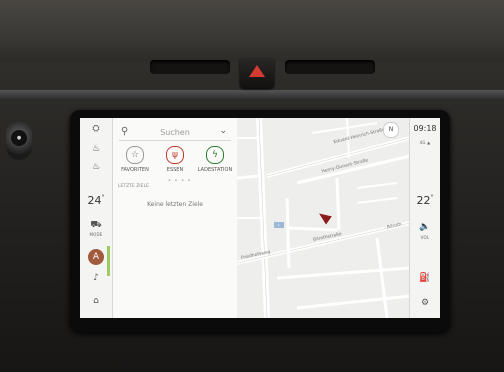 The height and width of the screenshot is (372, 504). I want to click on dashboard-trim, so click(252, 95).